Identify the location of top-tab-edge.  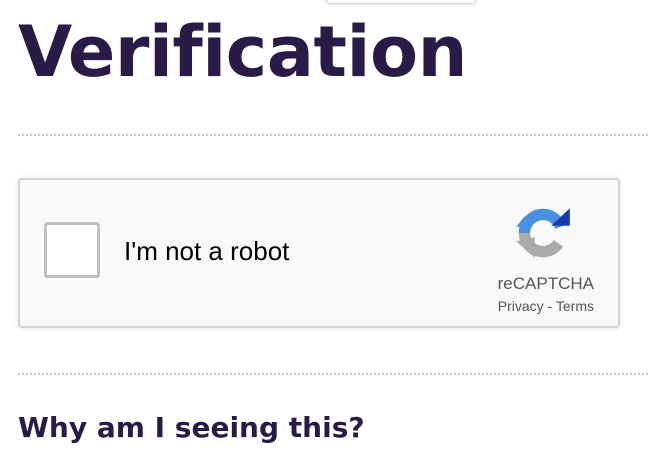
(401, 2).